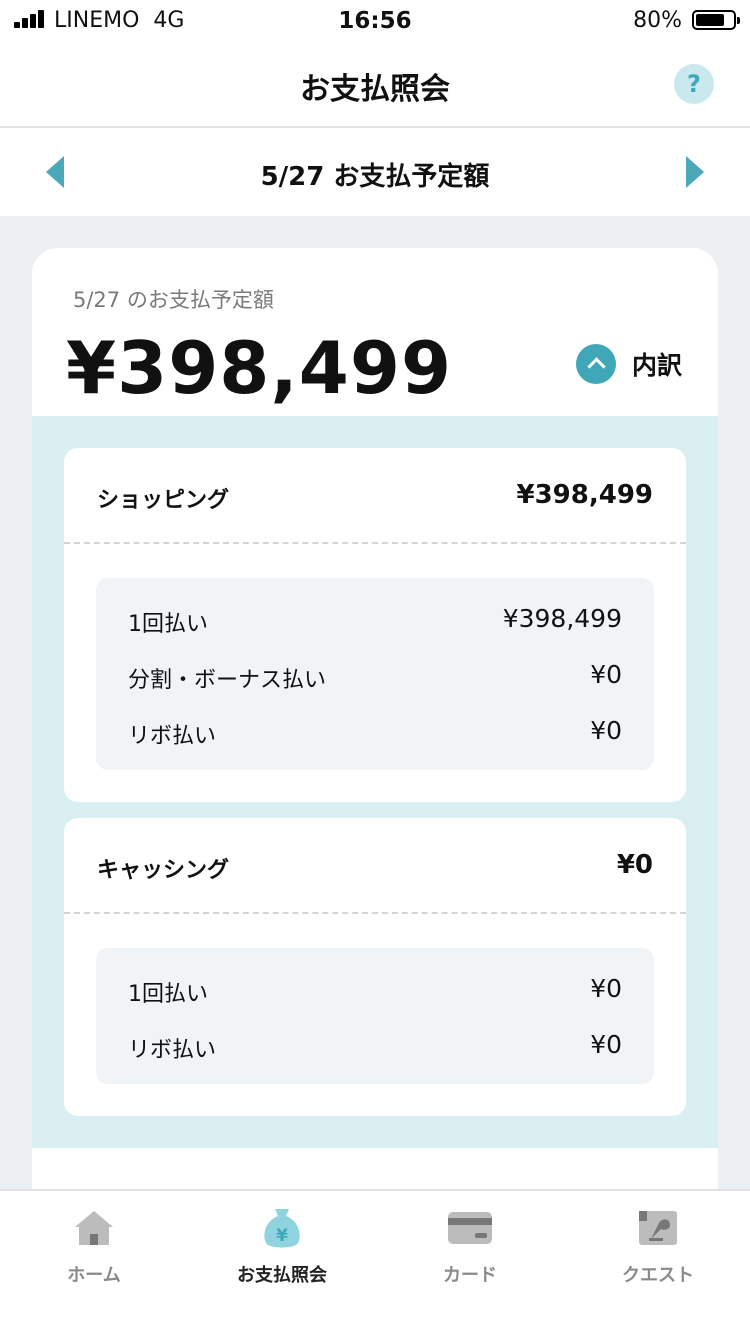 This screenshot has height=1334, width=750. What do you see at coordinates (94, 1262) in the screenshot?
I see `tab-home: ホーム` at bounding box center [94, 1262].